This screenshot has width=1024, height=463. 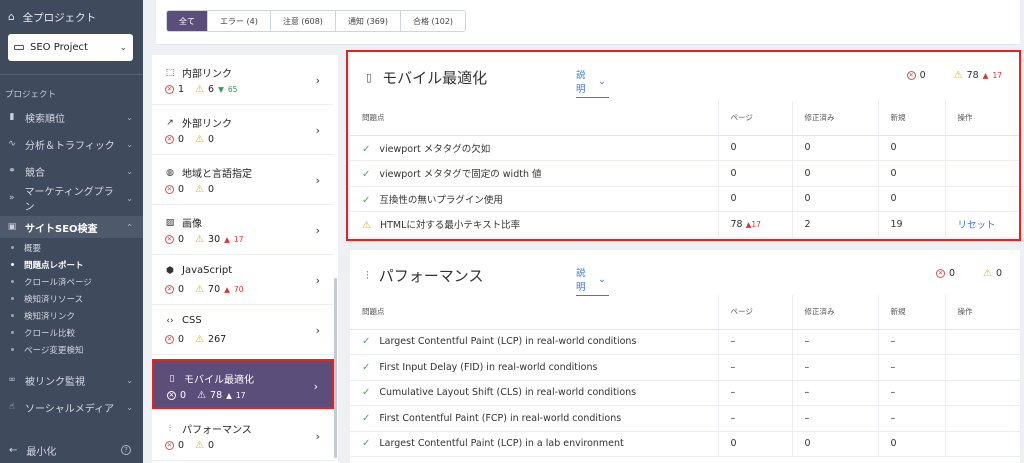 I want to click on nav-item-analytics: ∿ 分析＆トラフィック ⌄, so click(x=71, y=144).